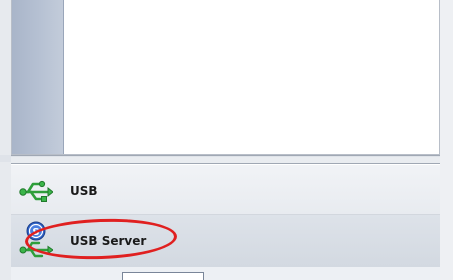  Describe the element at coordinates (36, 191) in the screenshot. I see `usb-icon` at that location.